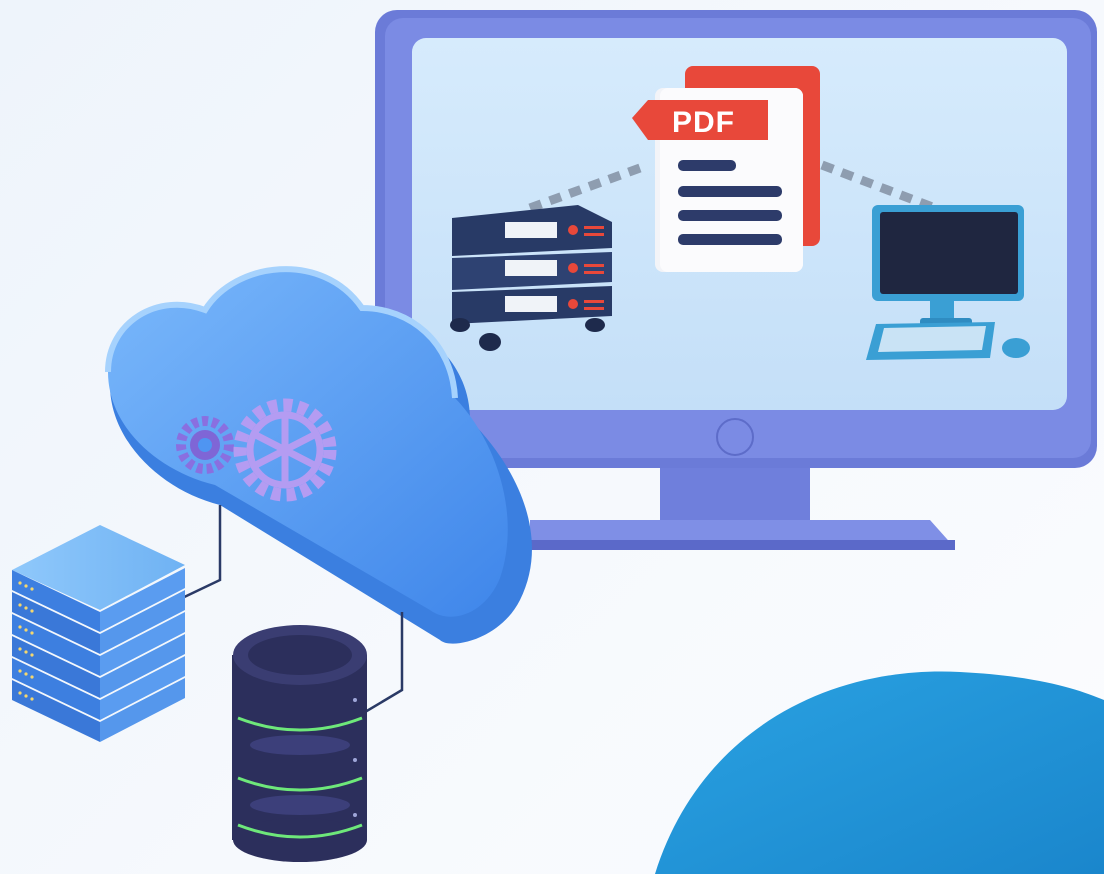 The width and height of the screenshot is (1104, 874). Describe the element at coordinates (98, 633) in the screenshot. I see `server-stack-icon` at that location.